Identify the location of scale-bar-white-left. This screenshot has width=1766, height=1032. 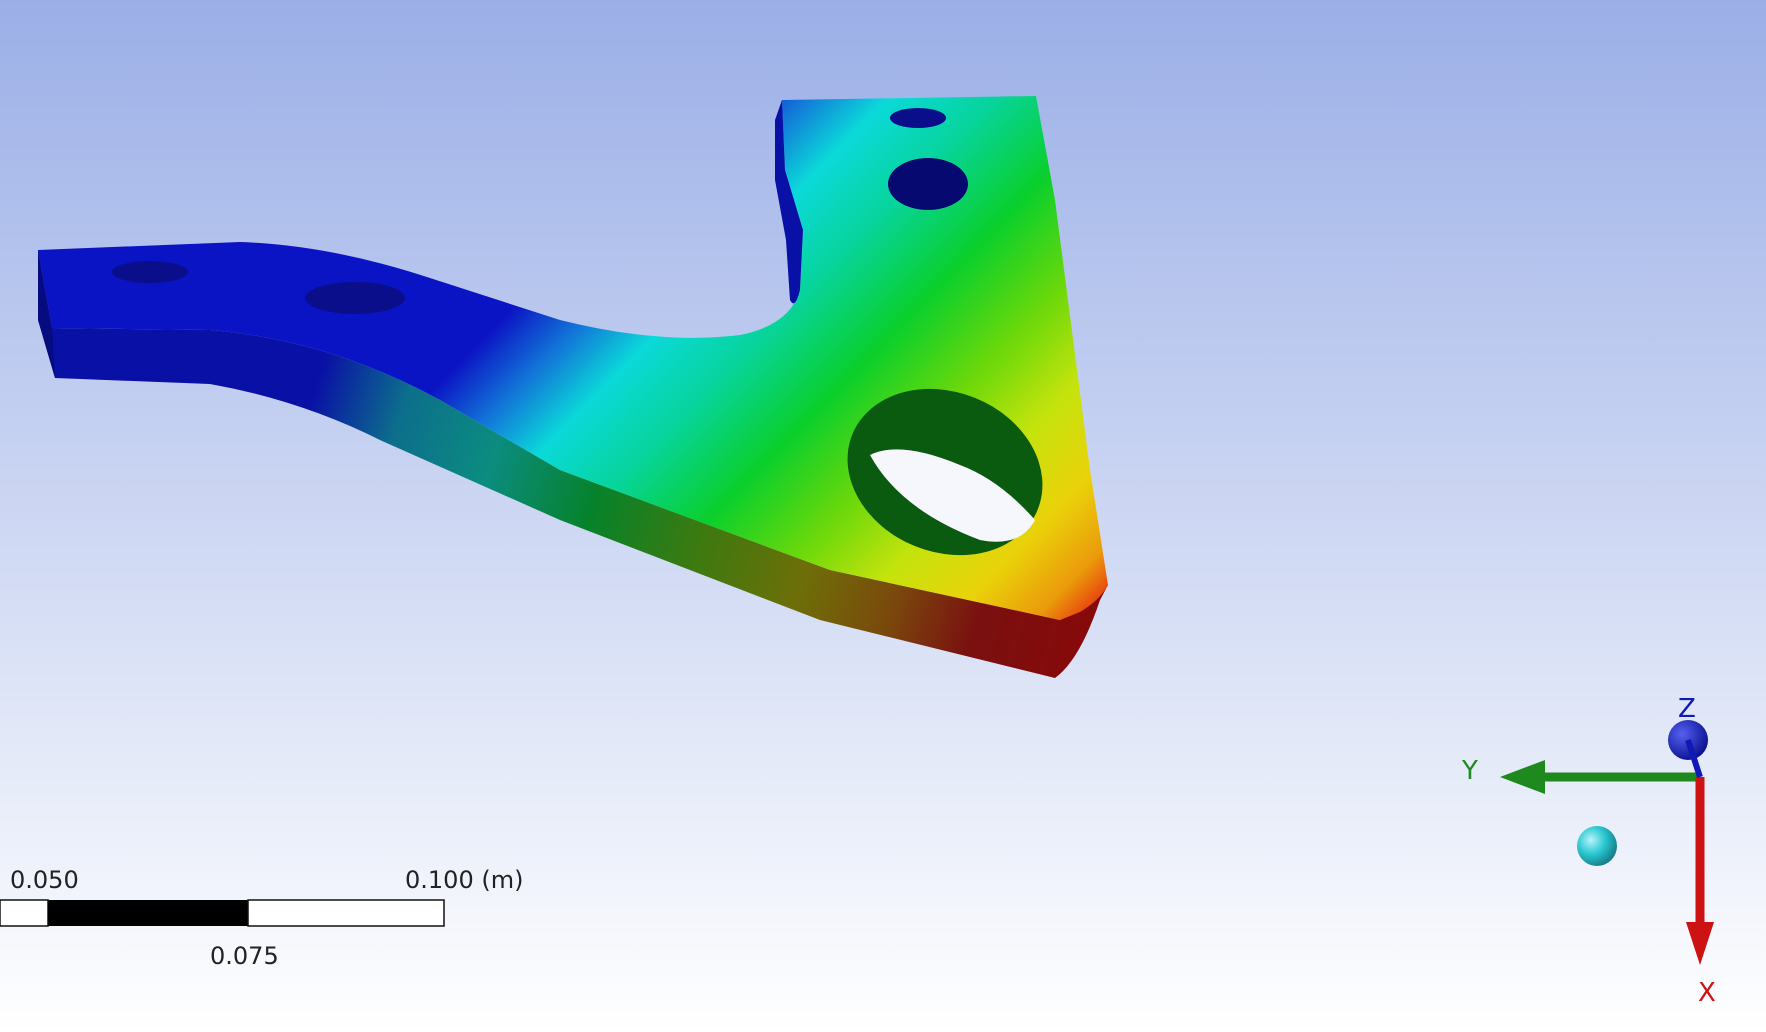
(24, 913).